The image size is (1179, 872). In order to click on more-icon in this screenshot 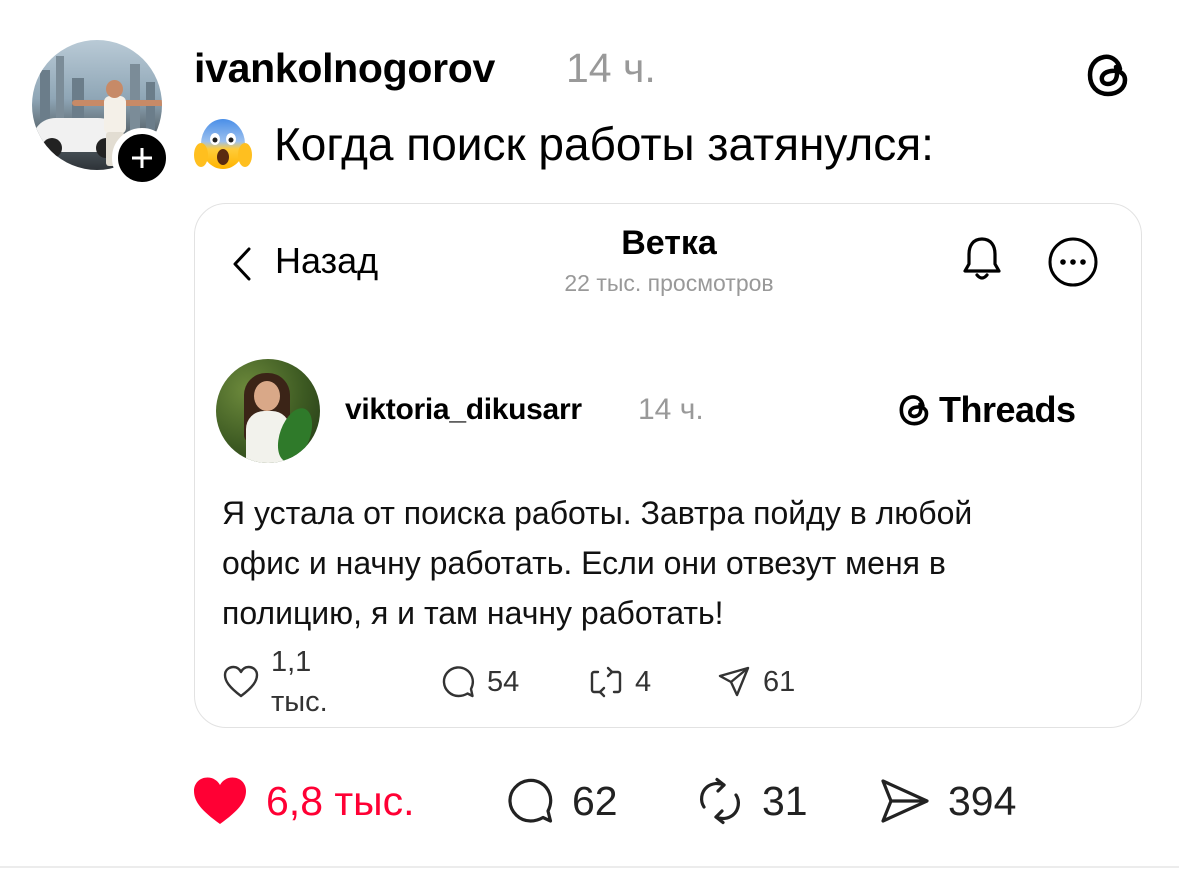, I will do `click(1073, 262)`.